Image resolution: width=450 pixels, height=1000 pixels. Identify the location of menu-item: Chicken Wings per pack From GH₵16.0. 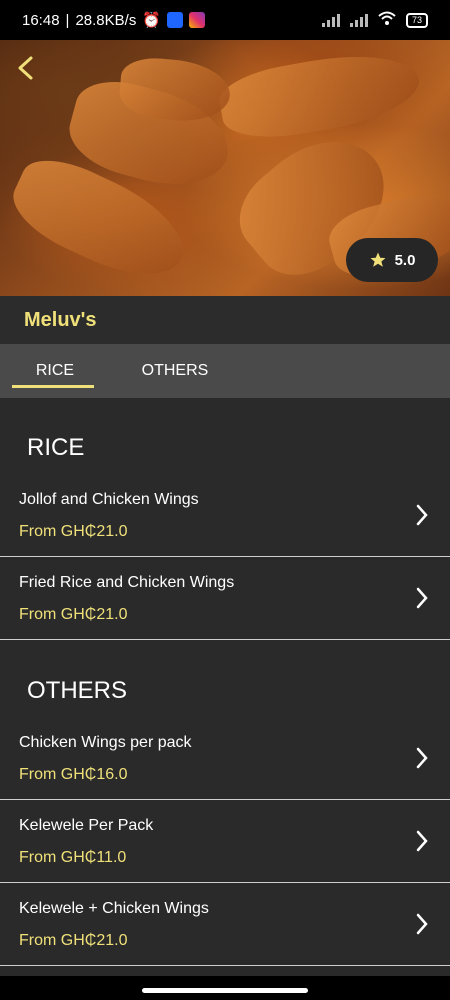
(225, 758).